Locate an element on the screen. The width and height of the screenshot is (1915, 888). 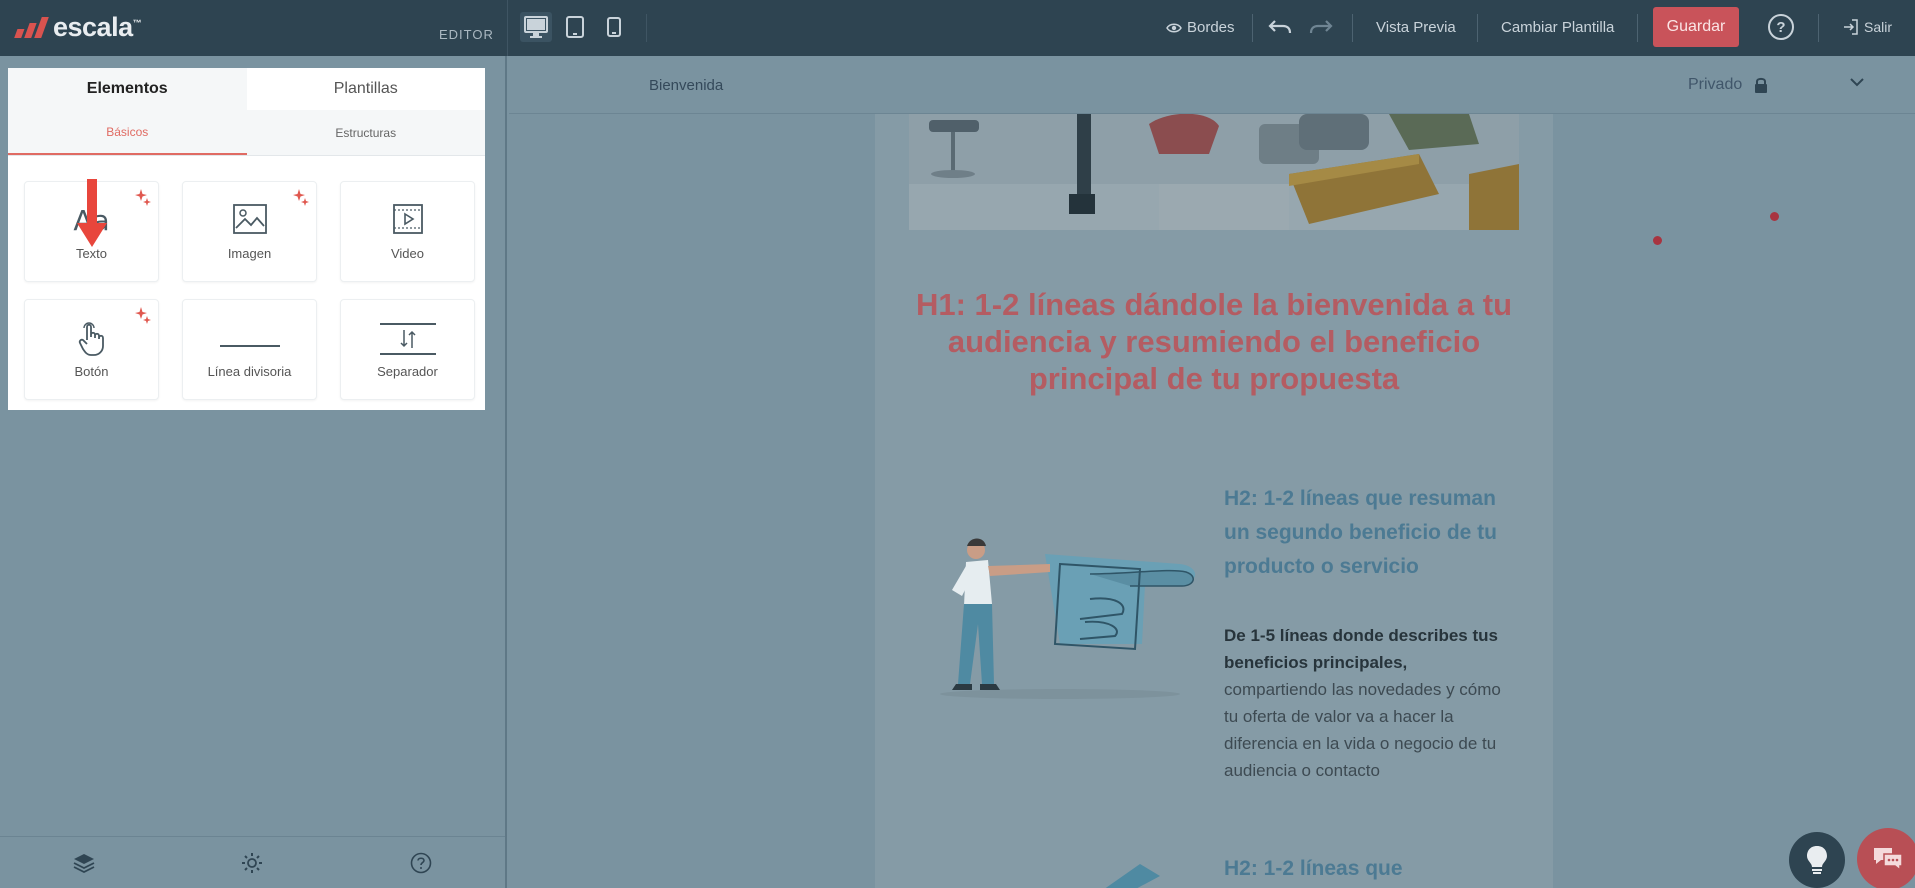
tile-divider: Línea divisoria is located at coordinates (249, 349).